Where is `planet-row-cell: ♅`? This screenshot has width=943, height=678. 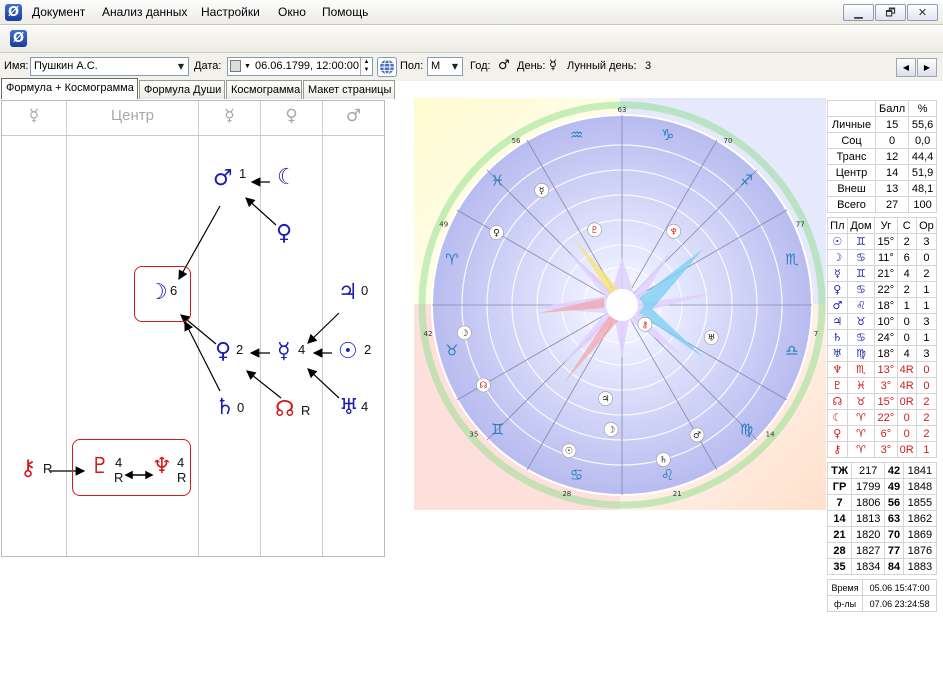
planet-row-cell: ♅ is located at coordinates (837, 353).